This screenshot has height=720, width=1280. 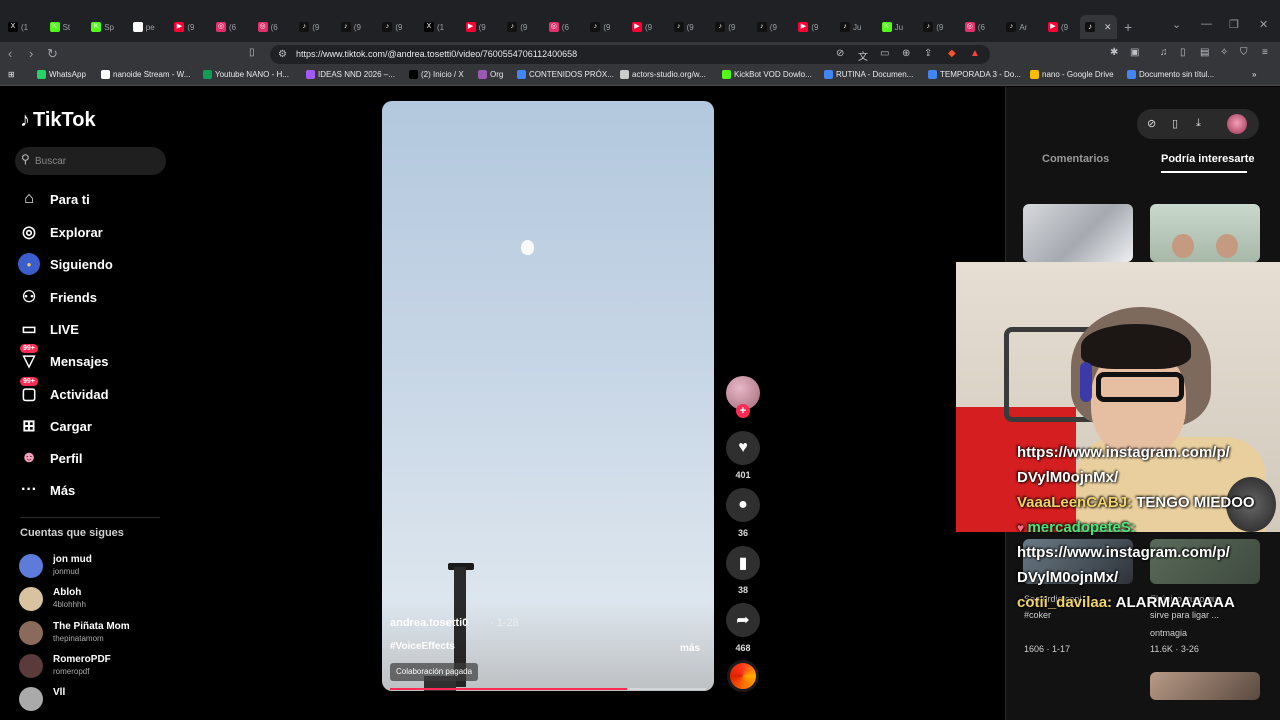 I want to click on brave-rewards-icon: ▲, so click(x=975, y=53).